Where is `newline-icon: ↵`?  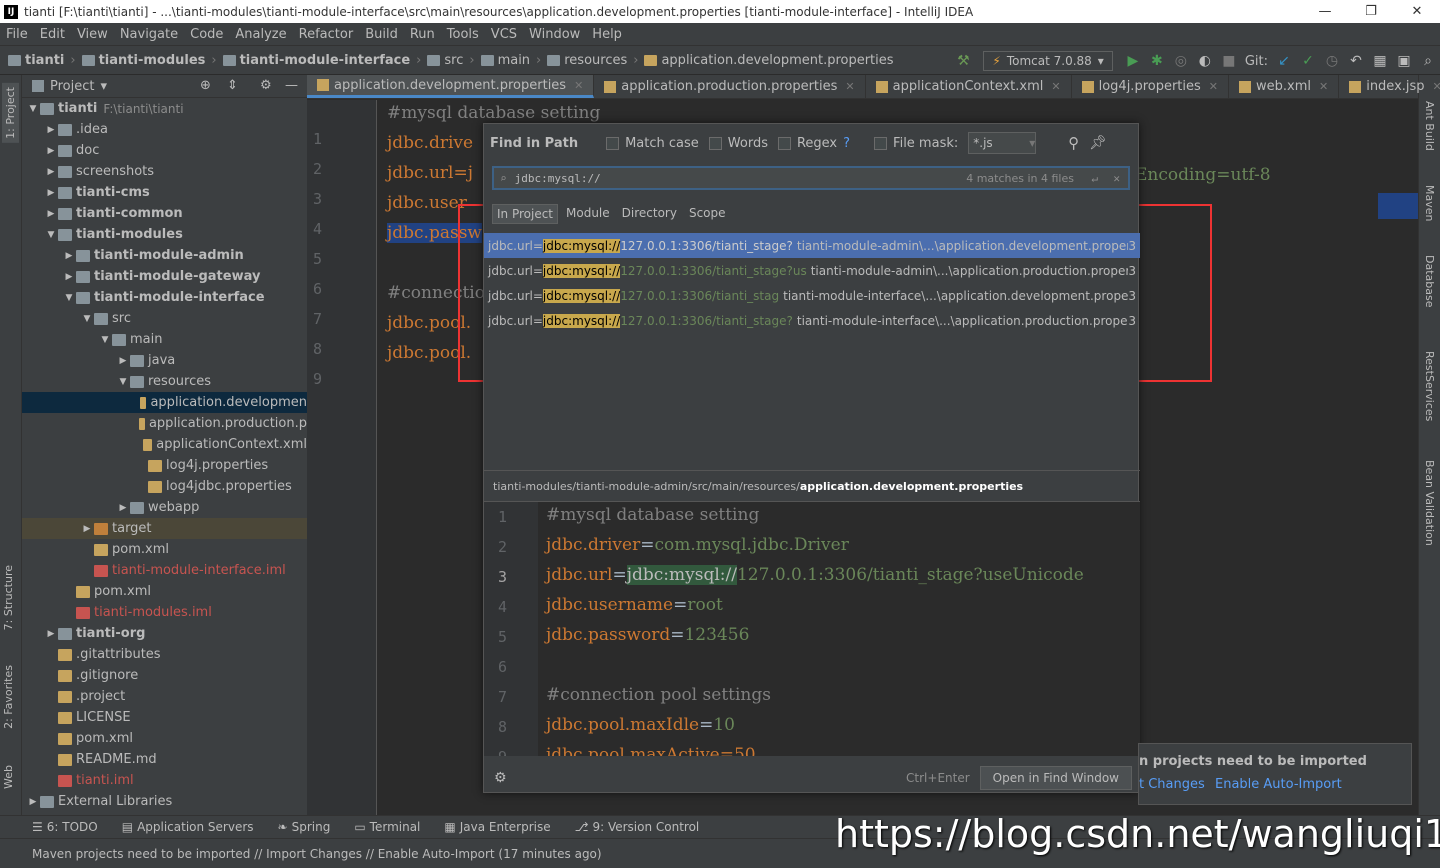
newline-icon: ↵ is located at coordinates (1094, 178).